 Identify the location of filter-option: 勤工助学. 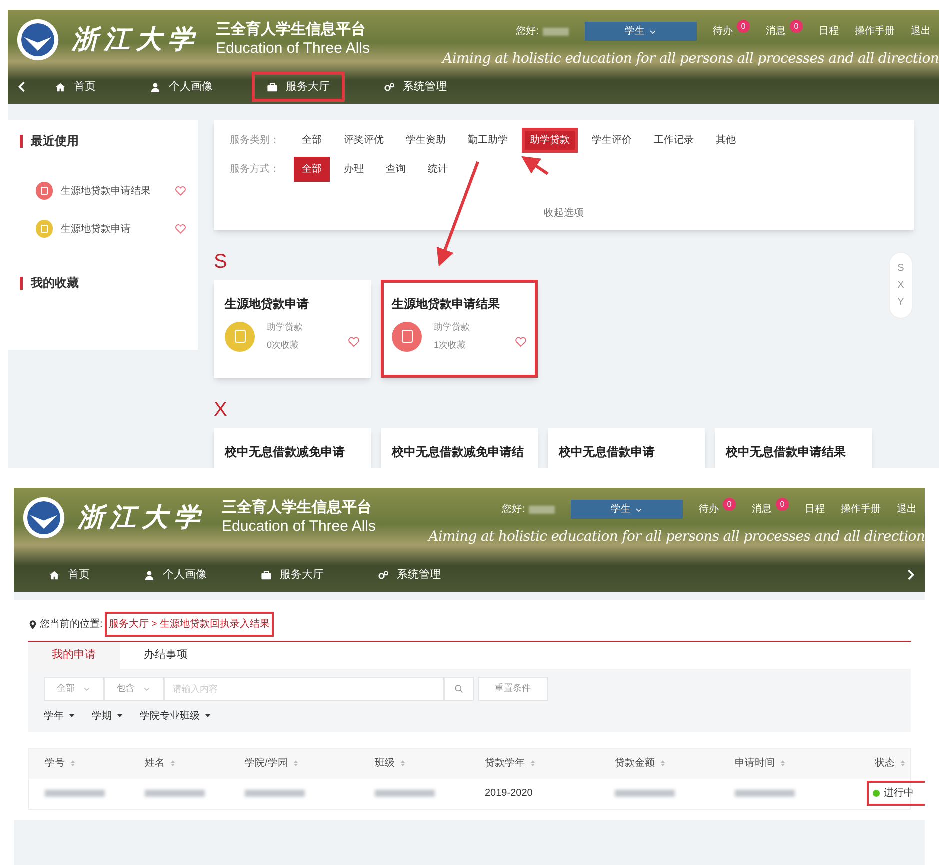
(488, 140).